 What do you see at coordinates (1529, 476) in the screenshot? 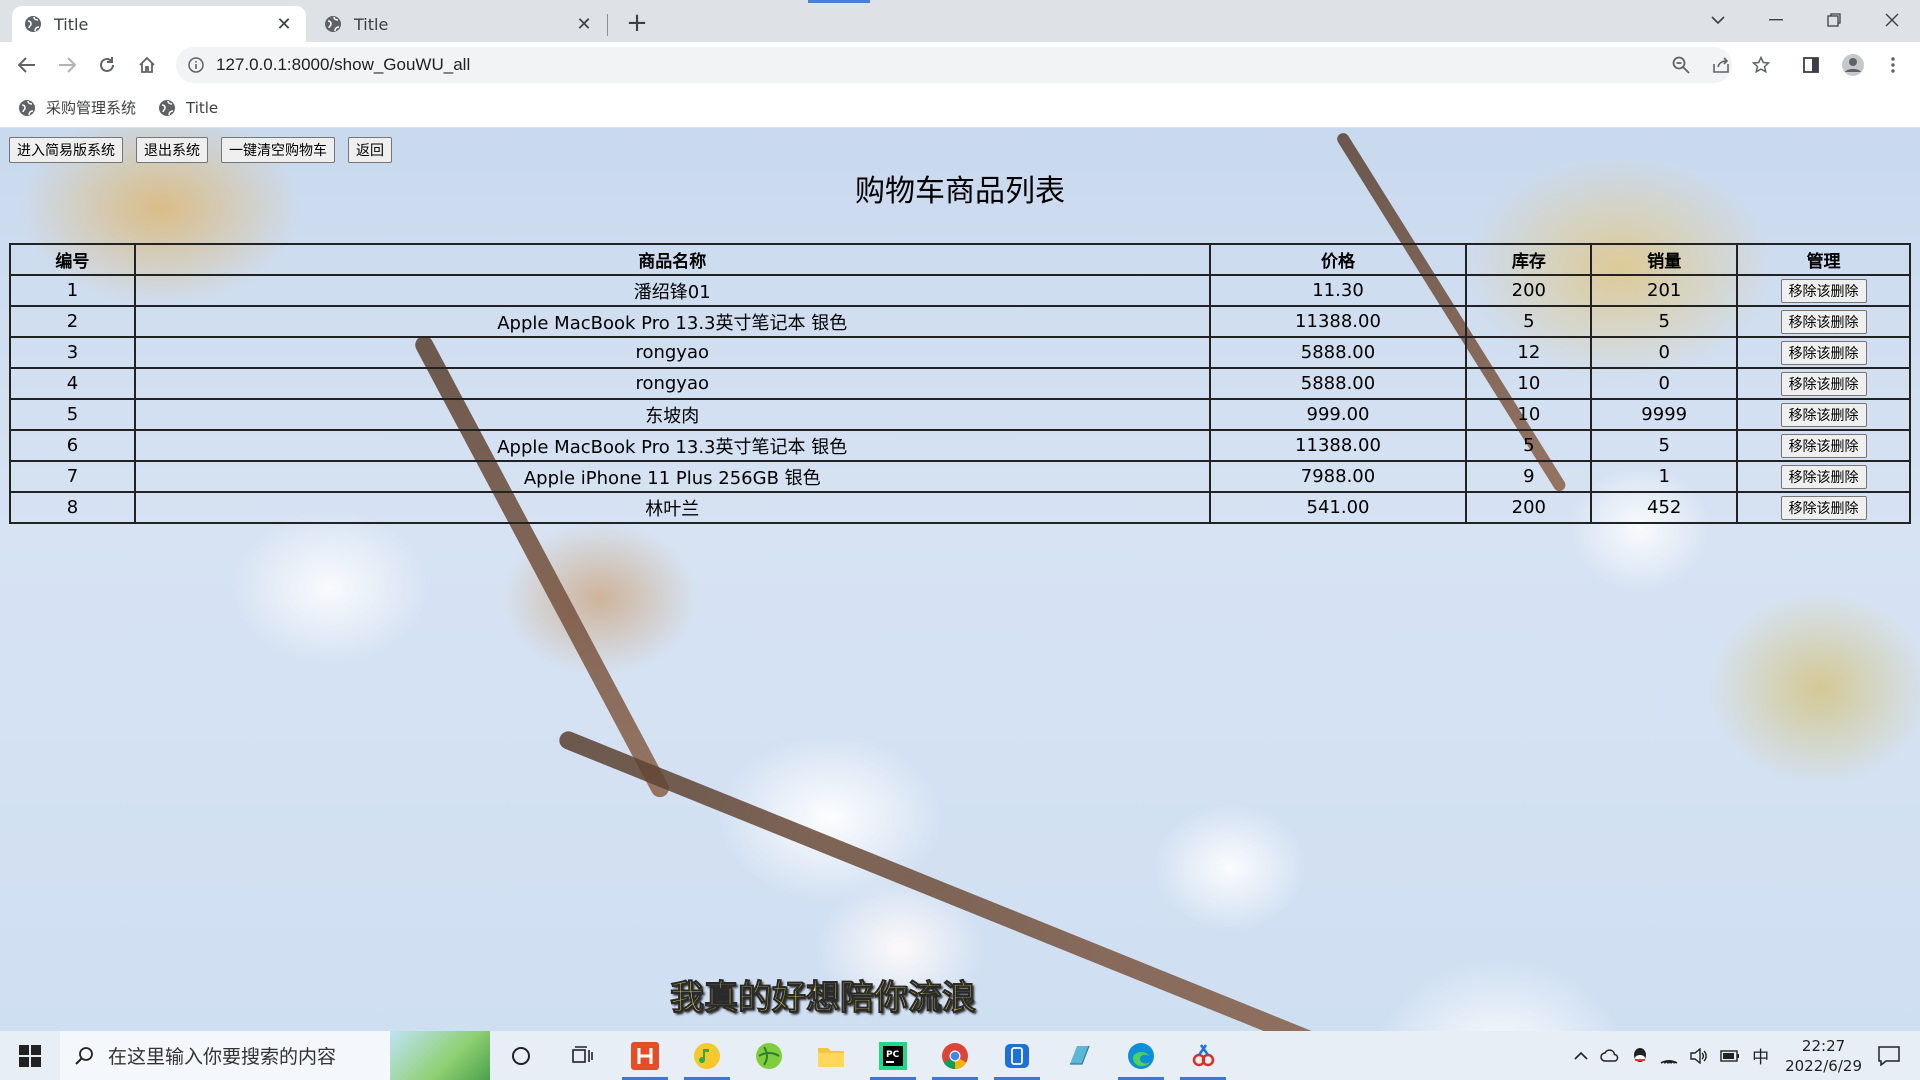
I see `cell-stock: 9` at bounding box center [1529, 476].